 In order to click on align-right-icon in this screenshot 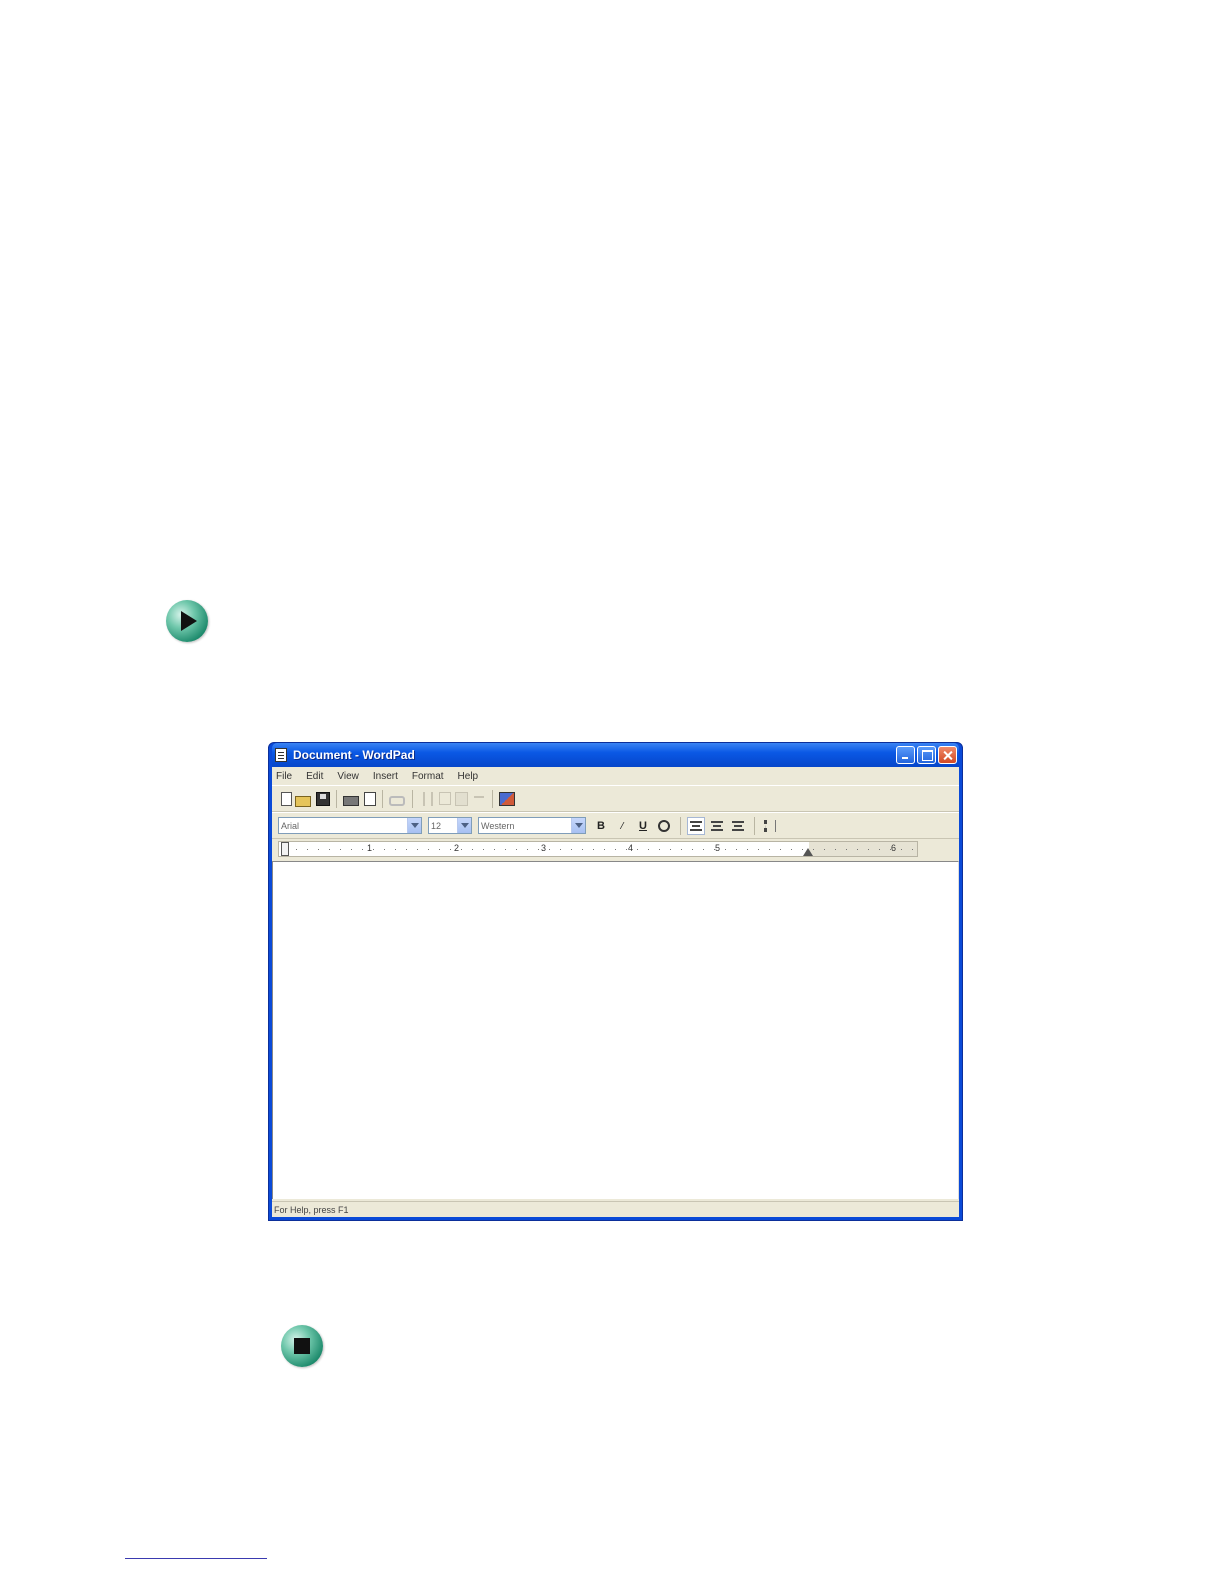, I will do `click(738, 825)`.